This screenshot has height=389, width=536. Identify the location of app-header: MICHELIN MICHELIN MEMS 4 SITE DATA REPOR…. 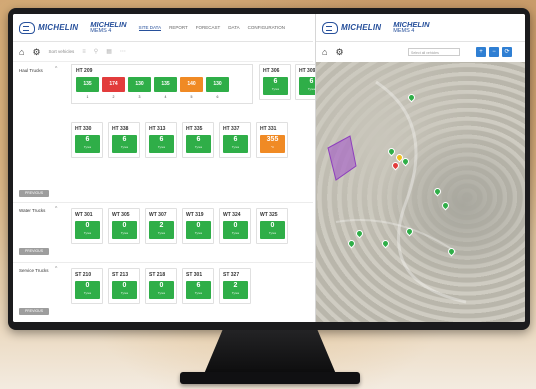
(163, 28).